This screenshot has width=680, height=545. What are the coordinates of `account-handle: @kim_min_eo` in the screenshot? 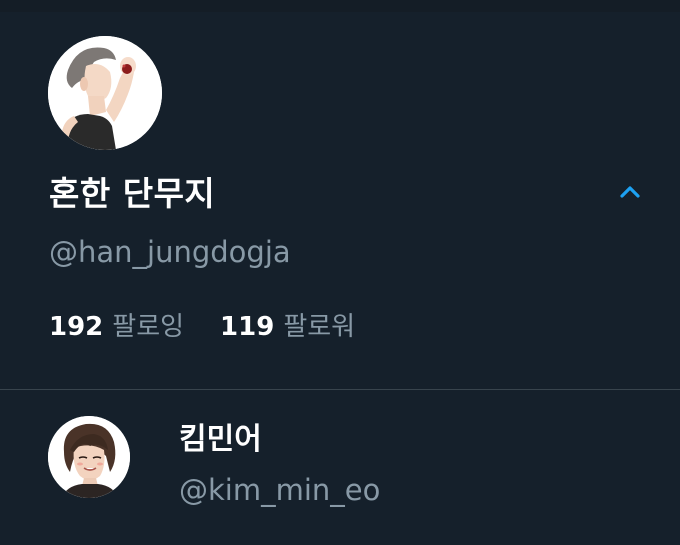 It's located at (280, 490).